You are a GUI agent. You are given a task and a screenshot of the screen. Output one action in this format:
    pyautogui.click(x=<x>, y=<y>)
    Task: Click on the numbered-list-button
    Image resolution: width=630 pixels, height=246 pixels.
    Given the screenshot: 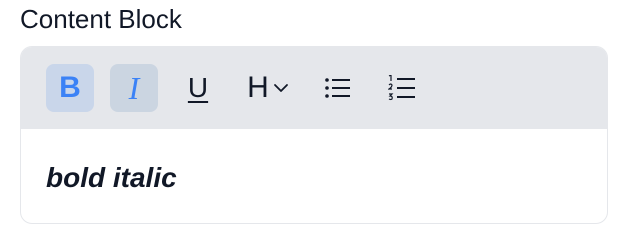 What is the action you would take?
    pyautogui.click(x=402, y=88)
    